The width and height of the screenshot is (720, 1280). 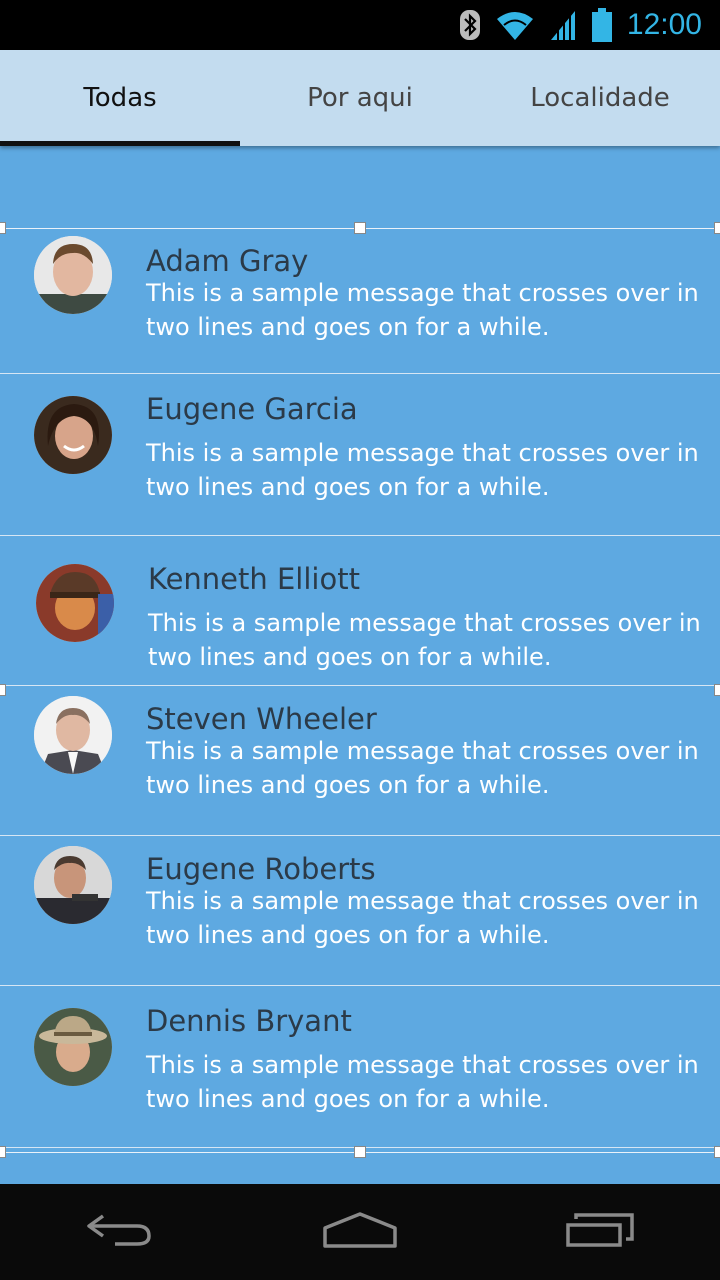 I want to click on tab-bar: Todas Por aqui Localidade, so click(x=360, y=98).